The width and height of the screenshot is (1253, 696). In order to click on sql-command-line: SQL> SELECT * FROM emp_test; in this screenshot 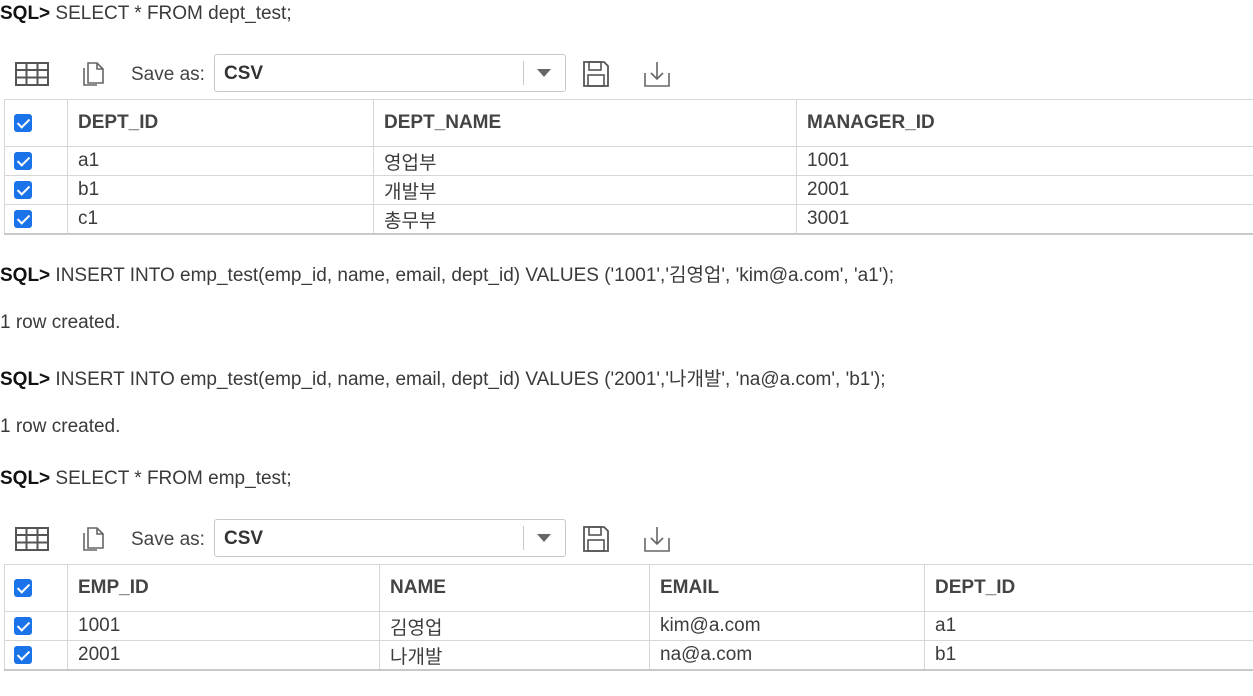, I will do `click(146, 479)`.